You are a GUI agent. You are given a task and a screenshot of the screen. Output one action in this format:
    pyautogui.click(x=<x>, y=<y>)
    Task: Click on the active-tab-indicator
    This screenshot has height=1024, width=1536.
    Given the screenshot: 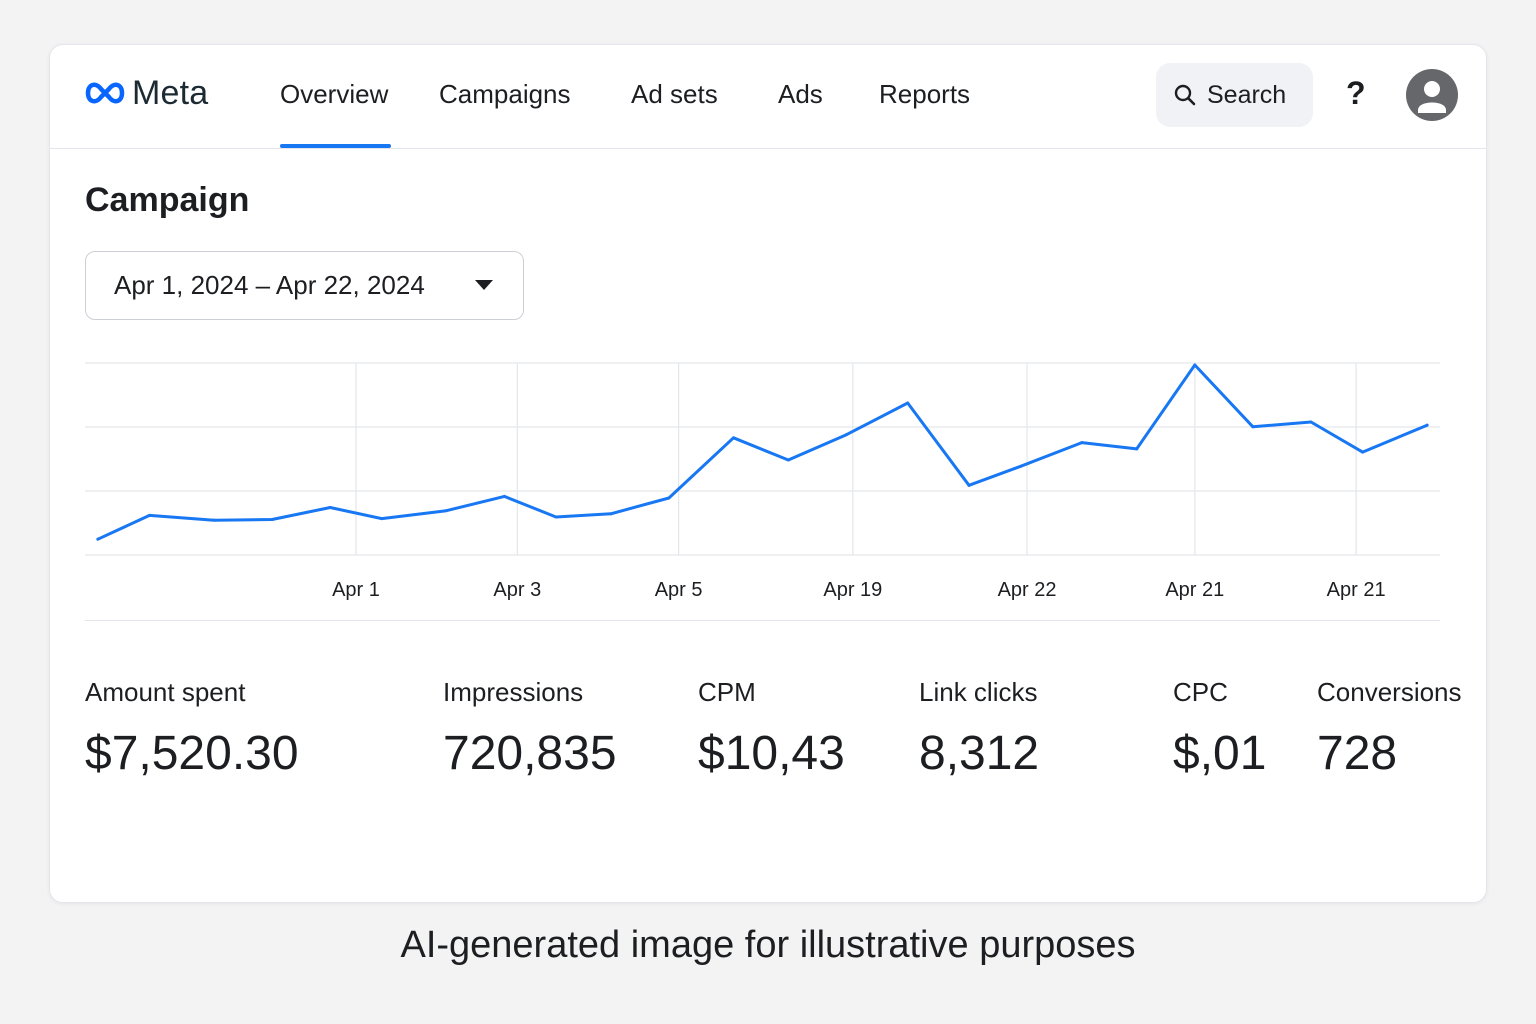 What is the action you would take?
    pyautogui.click(x=335, y=146)
    